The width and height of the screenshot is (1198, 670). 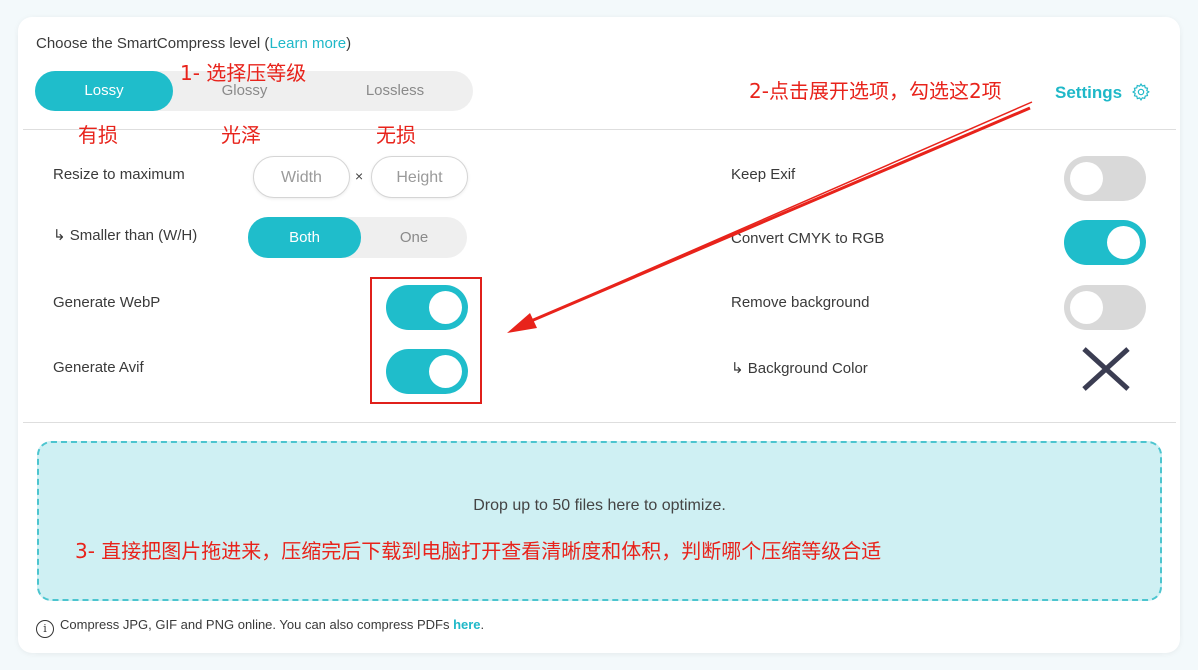 I want to click on level-lossy-button: Lossy, so click(x=104, y=91).